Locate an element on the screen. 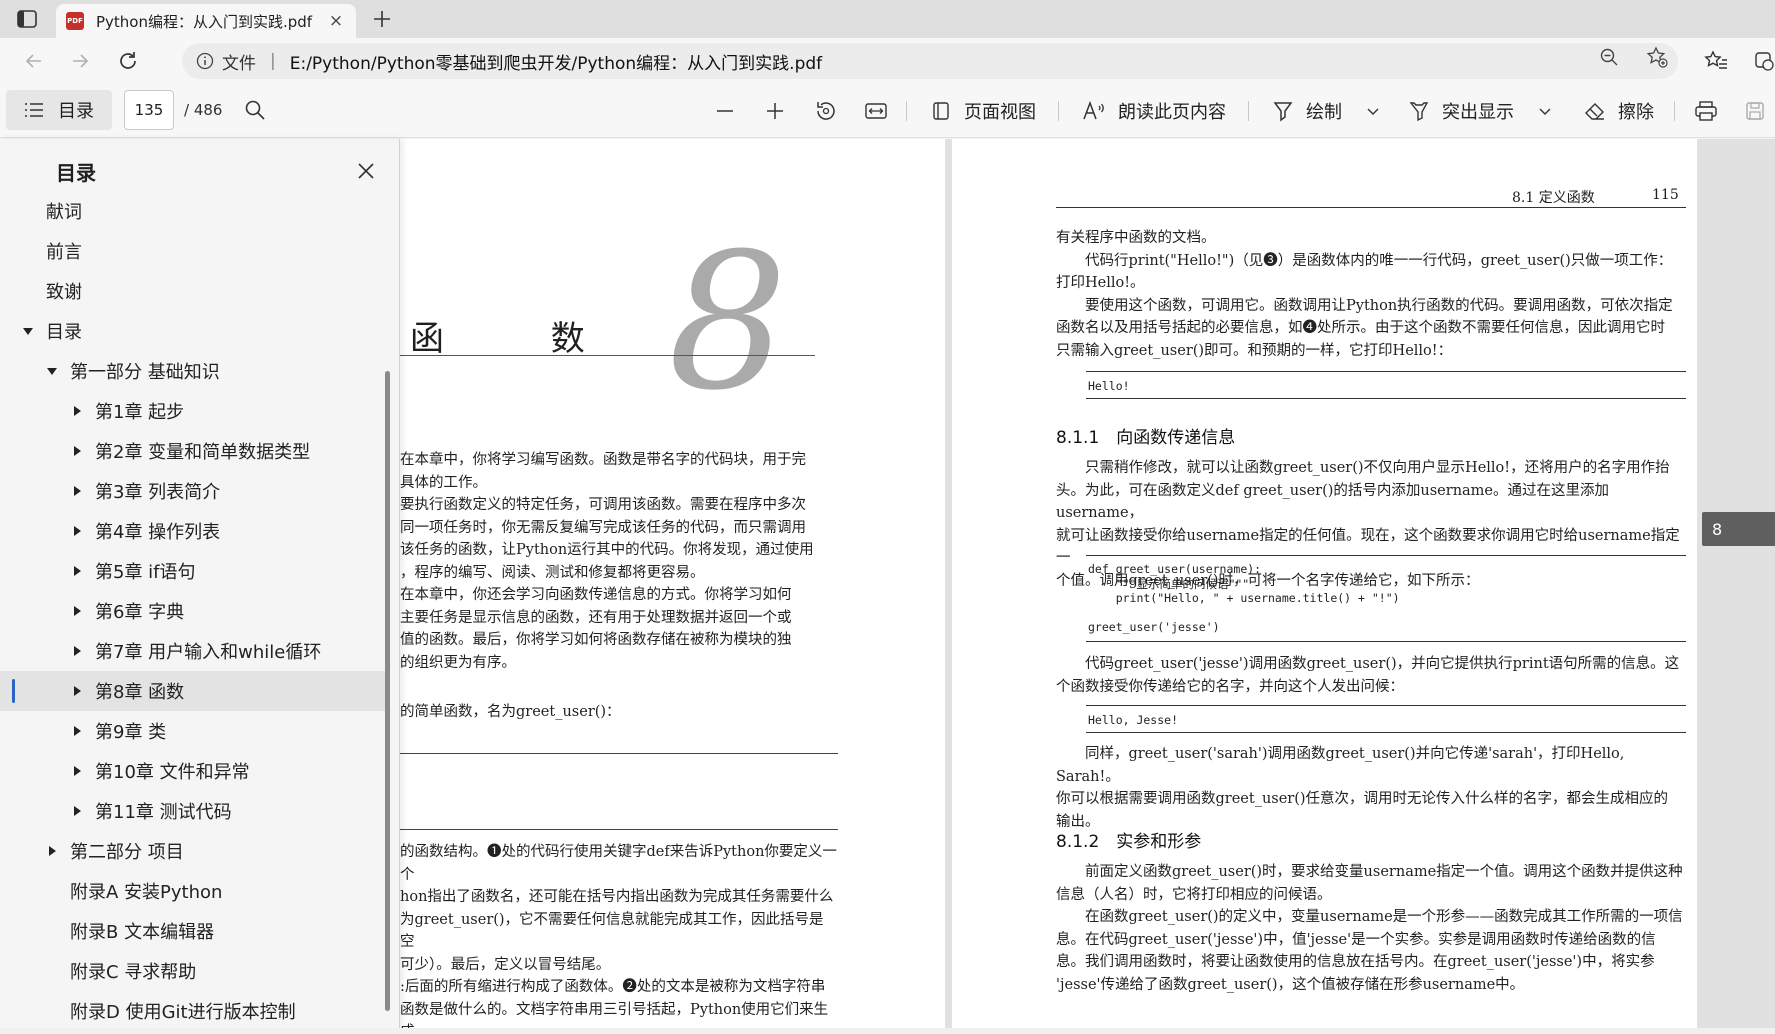  favorites-icon is located at coordinates (1716, 61).